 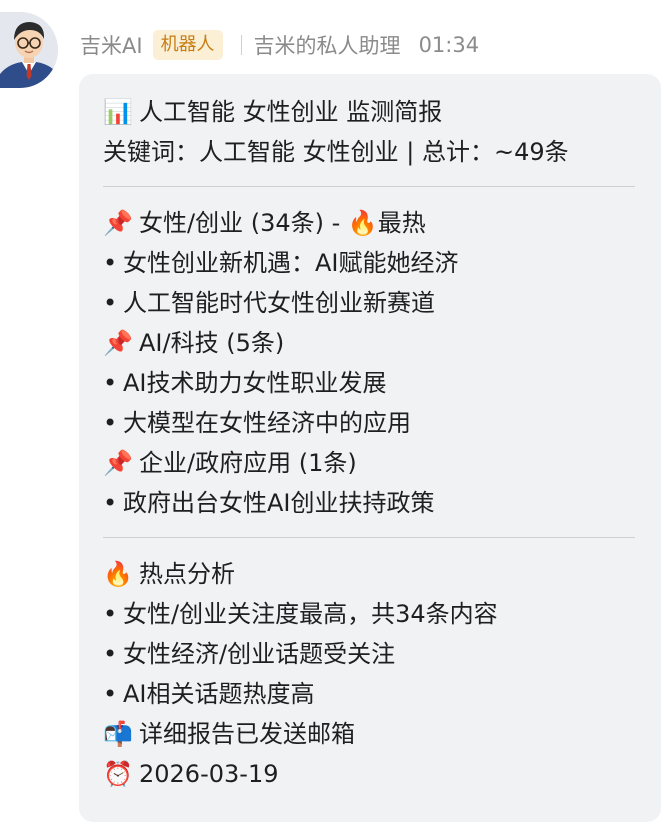 What do you see at coordinates (187, 45) in the screenshot?
I see `bot-badge: 机器人` at bounding box center [187, 45].